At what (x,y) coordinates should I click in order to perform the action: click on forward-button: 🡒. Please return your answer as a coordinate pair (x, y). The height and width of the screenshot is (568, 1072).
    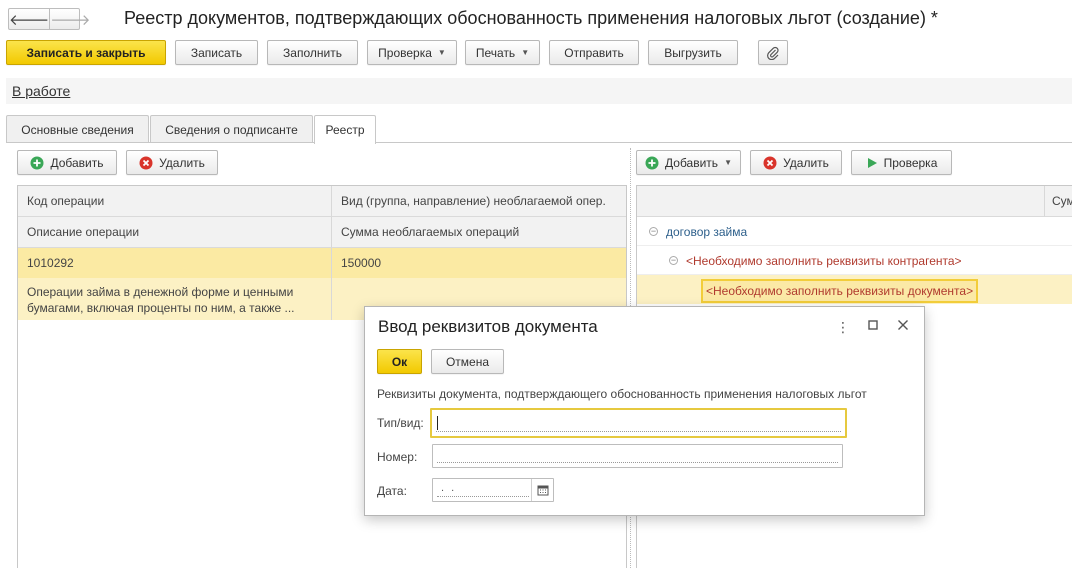
    Looking at the image, I should click on (69, 19).